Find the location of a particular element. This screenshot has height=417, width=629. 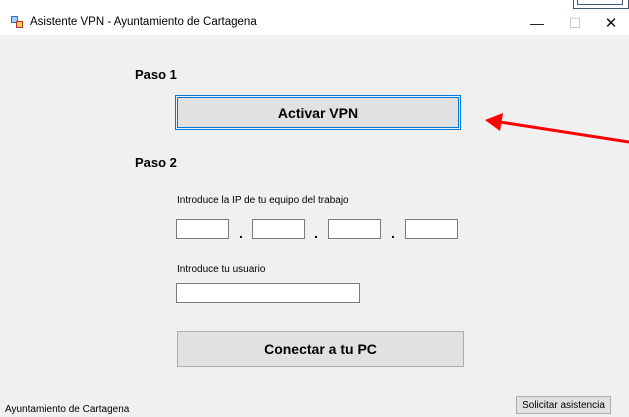

footer-org-text: Ayuntamiento de Cartagena is located at coordinates (67, 409).